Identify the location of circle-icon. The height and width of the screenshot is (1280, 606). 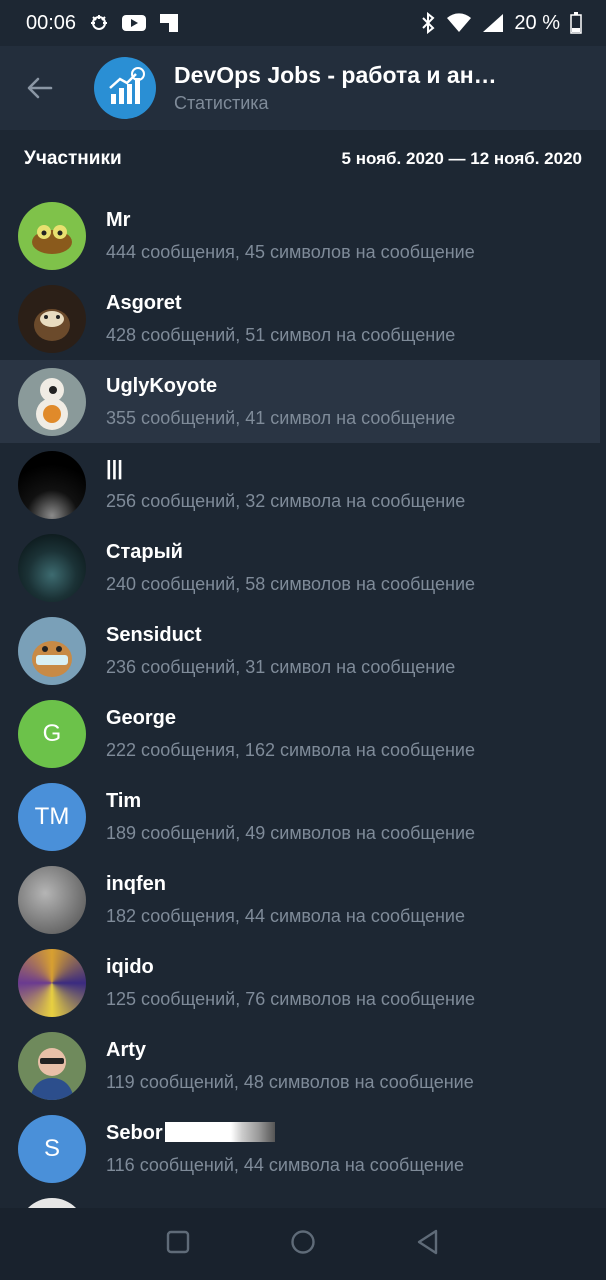
(303, 1241).